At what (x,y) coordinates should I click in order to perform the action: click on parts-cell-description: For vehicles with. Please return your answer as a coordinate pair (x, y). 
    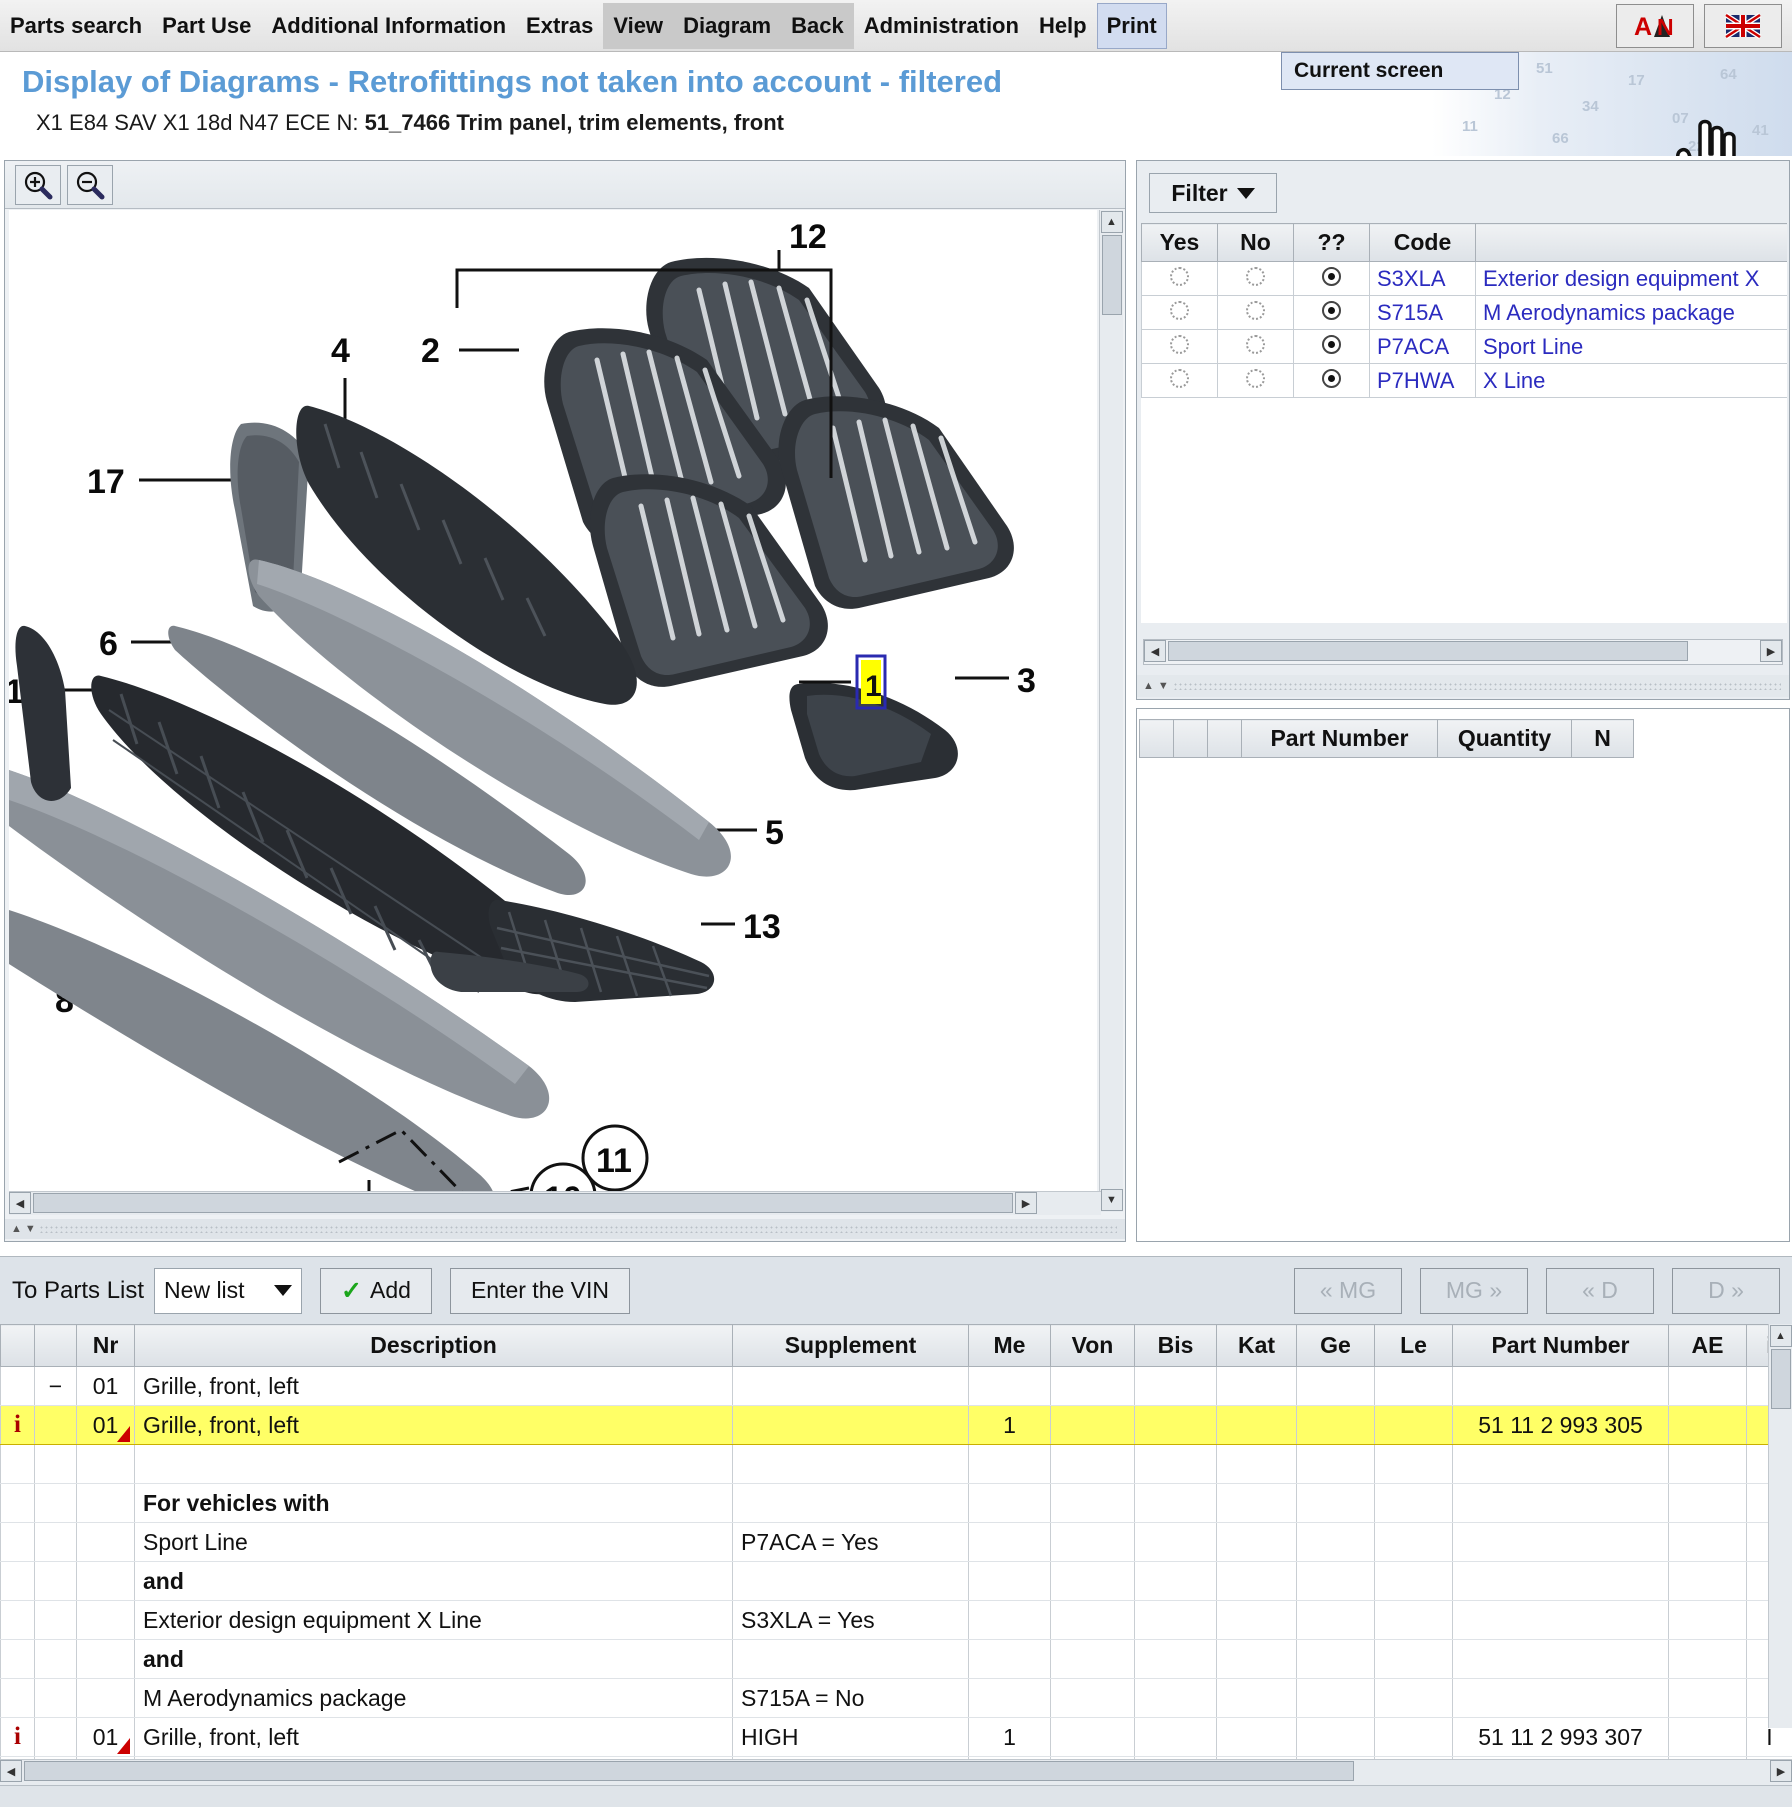
    Looking at the image, I should click on (433, 1503).